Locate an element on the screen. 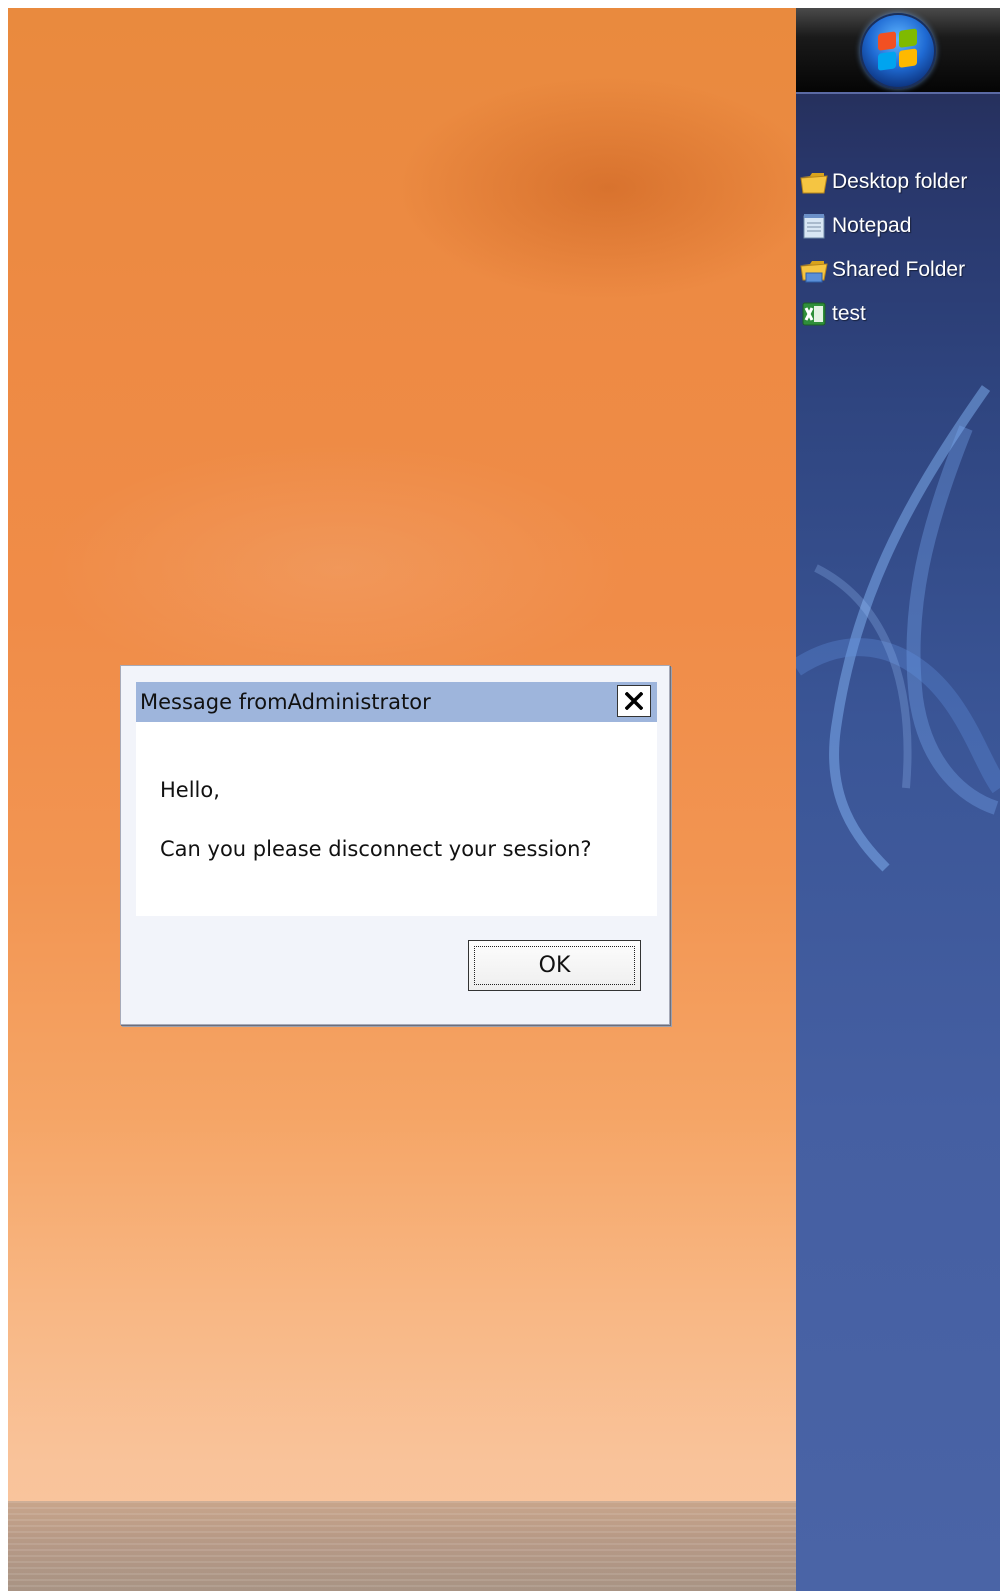 This screenshot has height=1591, width=1000. ok-button: OK is located at coordinates (554, 965).